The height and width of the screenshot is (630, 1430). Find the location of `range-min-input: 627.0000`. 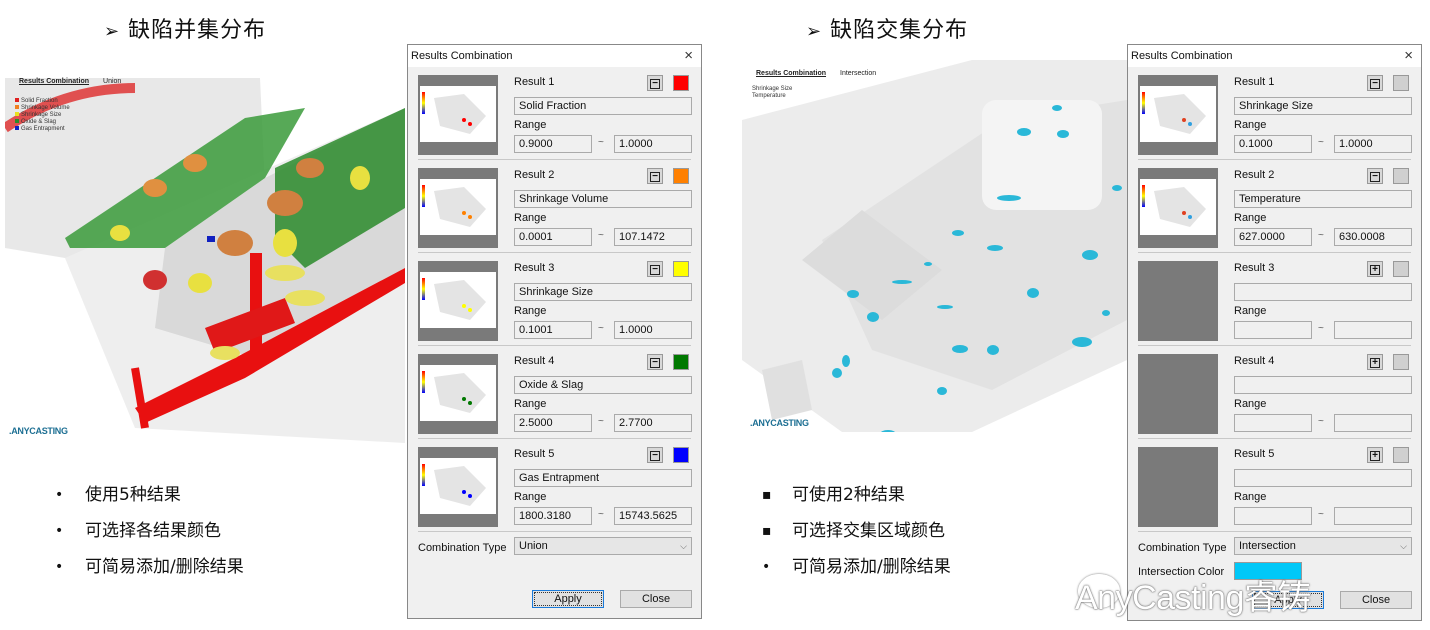

range-min-input: 627.0000 is located at coordinates (1273, 237).